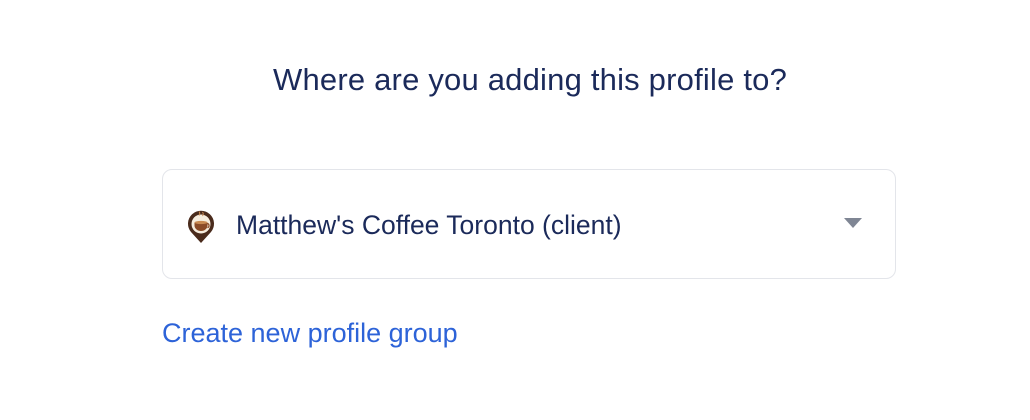 This screenshot has width=1030, height=420. What do you see at coordinates (201, 225) in the screenshot?
I see `coffee-cup-location-pin-icon` at bounding box center [201, 225].